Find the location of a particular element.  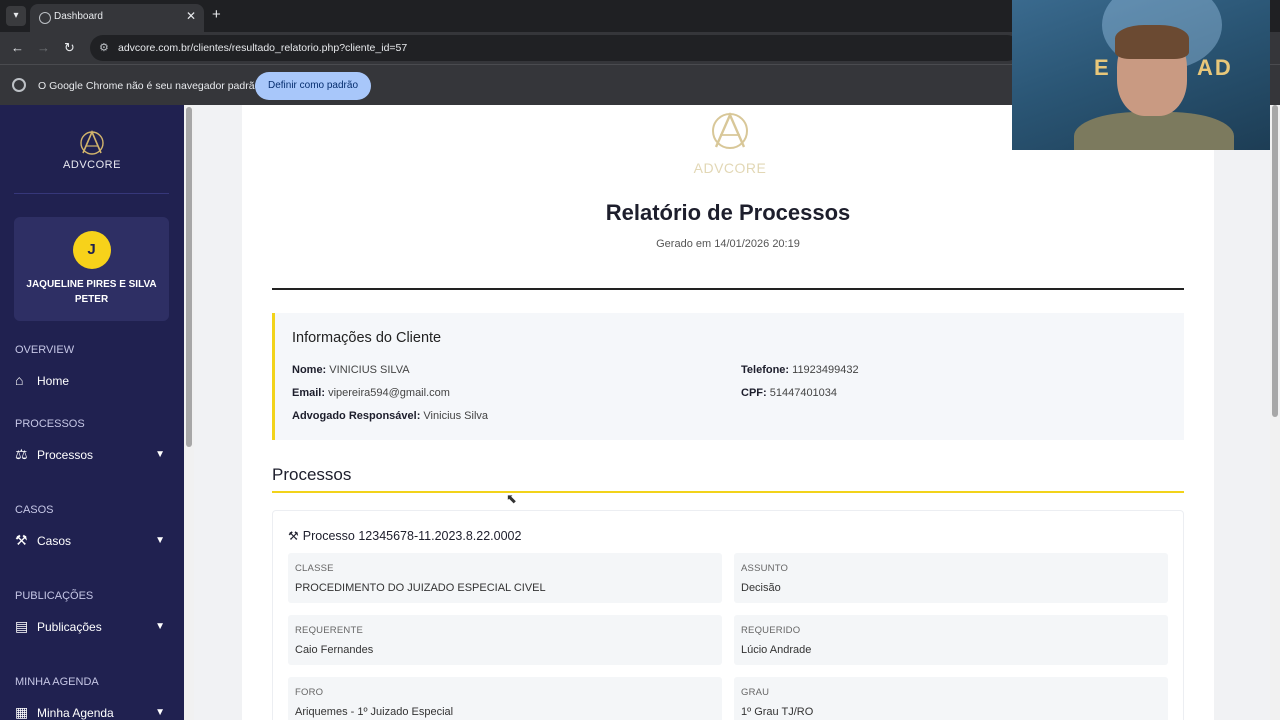

sidebar-scroll-thumb is located at coordinates (189, 277).